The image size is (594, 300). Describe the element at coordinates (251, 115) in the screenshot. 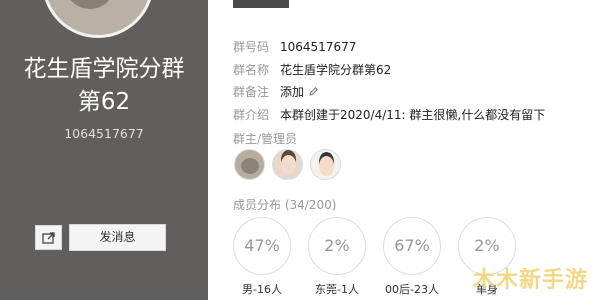

I see `info-label: 群介绍` at that location.